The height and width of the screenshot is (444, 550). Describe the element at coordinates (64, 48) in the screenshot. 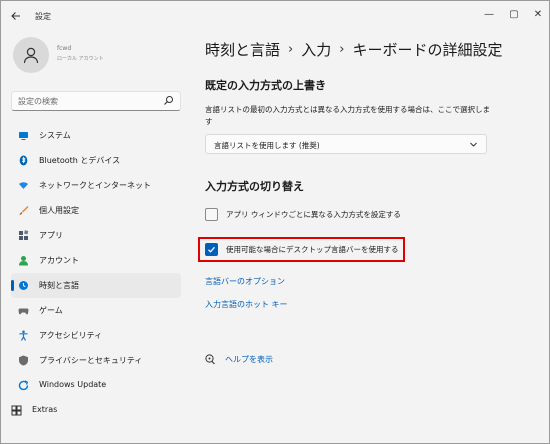

I see `user-name: fcwd` at that location.